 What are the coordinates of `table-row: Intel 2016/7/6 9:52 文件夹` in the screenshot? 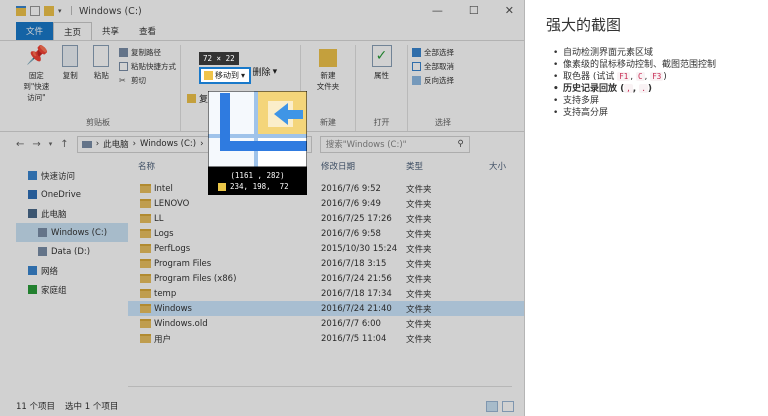 It's located at (326, 188).